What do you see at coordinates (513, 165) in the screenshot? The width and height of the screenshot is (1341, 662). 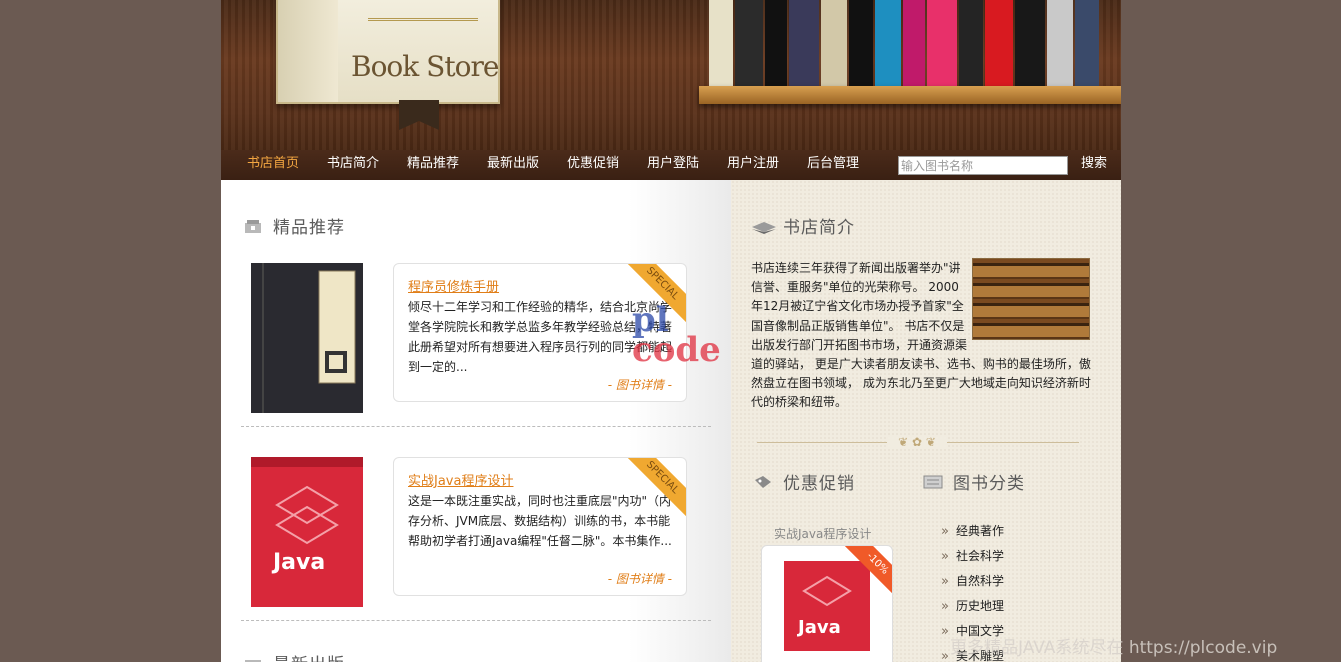 I see `nav-latest: 最新出版` at bounding box center [513, 165].